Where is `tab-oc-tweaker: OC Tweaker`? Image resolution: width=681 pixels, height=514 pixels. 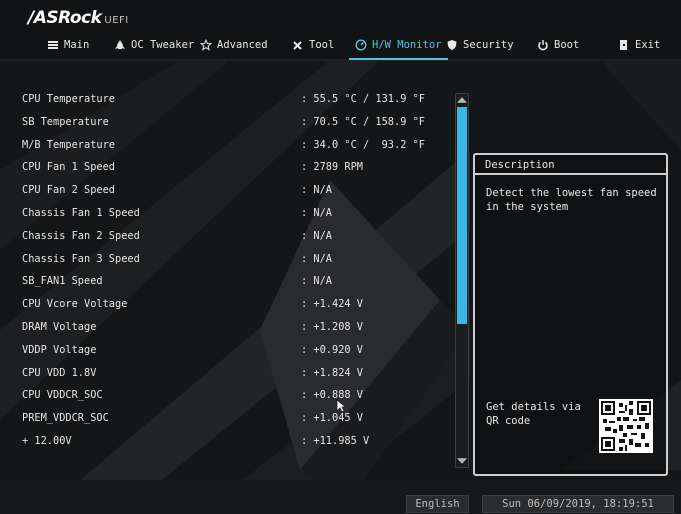
tab-oc-tweaker: OC Tweaker is located at coordinates (154, 45).